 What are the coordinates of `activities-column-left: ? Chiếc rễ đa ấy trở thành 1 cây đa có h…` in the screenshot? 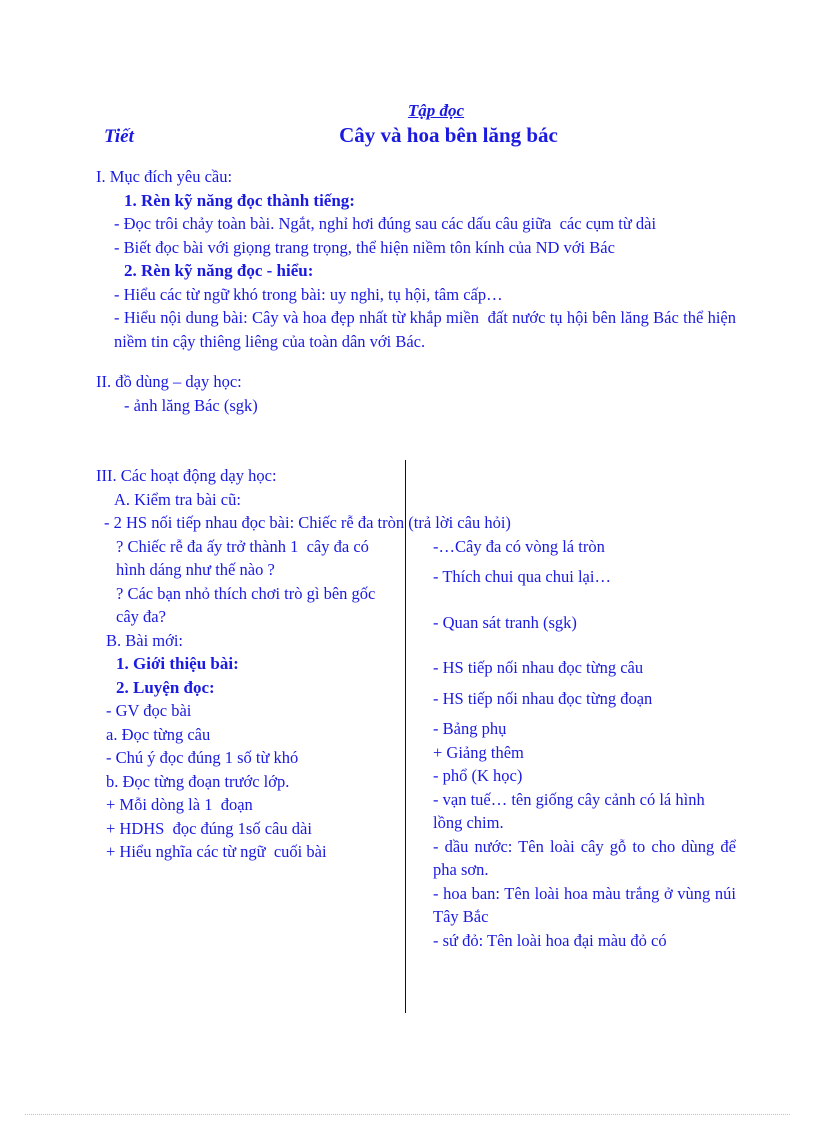 It's located at (250, 744).